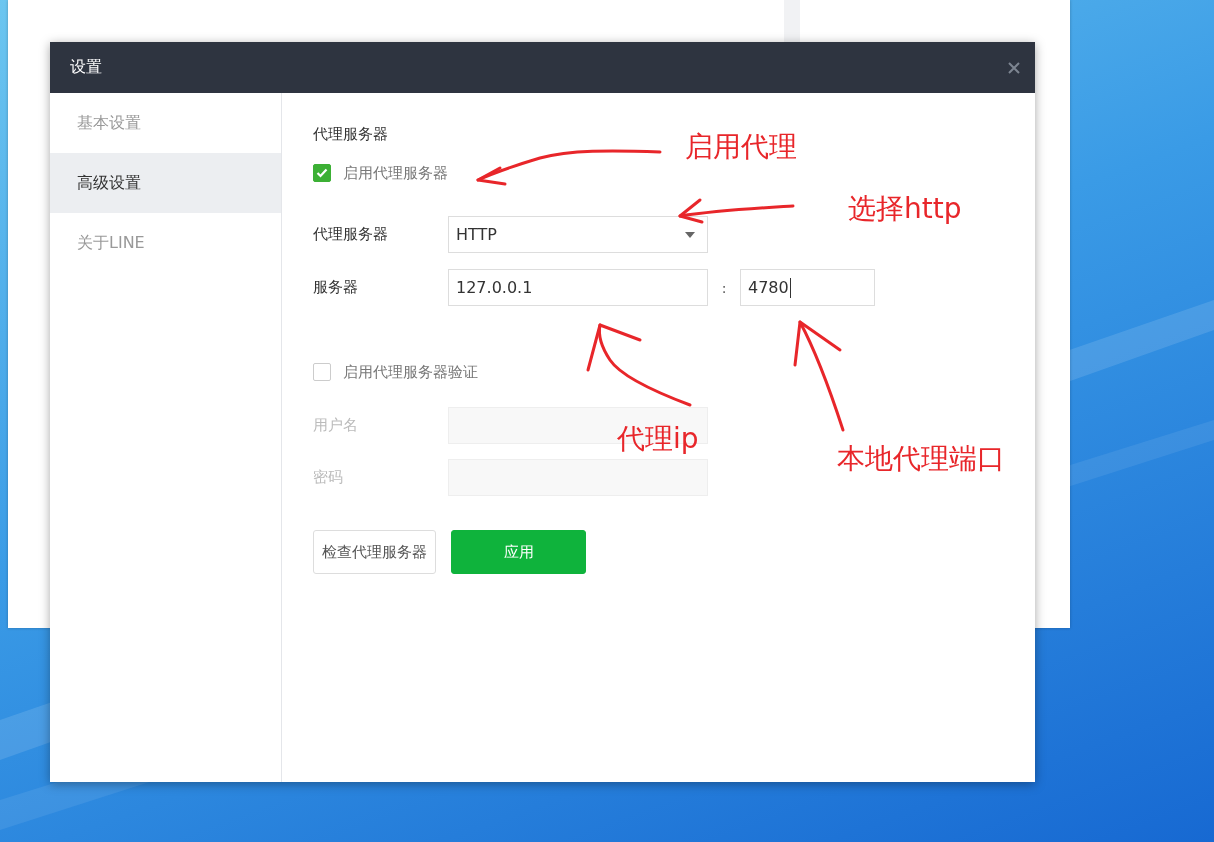  Describe the element at coordinates (790, 287) in the screenshot. I see `text-cursor` at that location.